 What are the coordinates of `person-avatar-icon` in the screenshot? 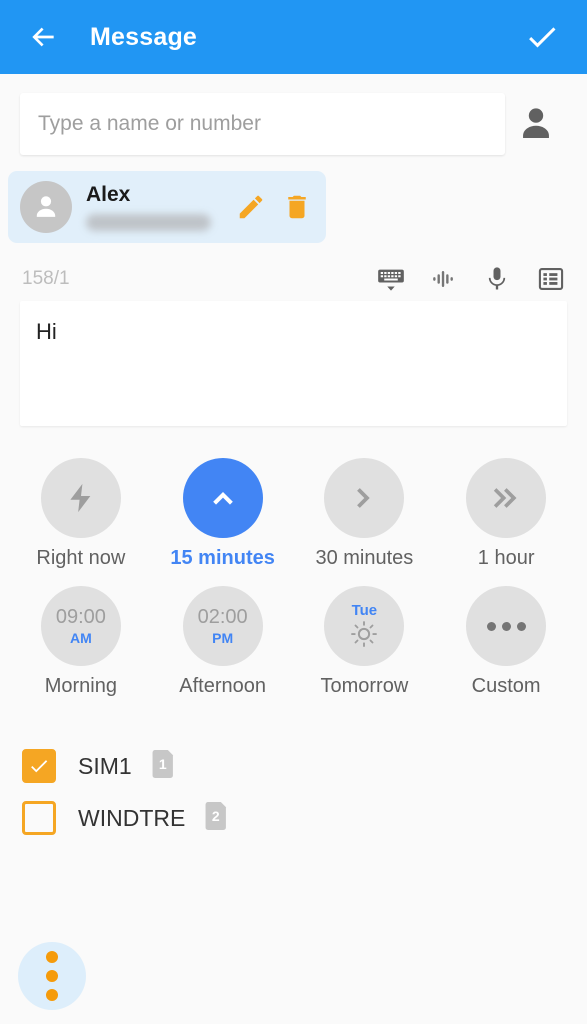 It's located at (46, 206).